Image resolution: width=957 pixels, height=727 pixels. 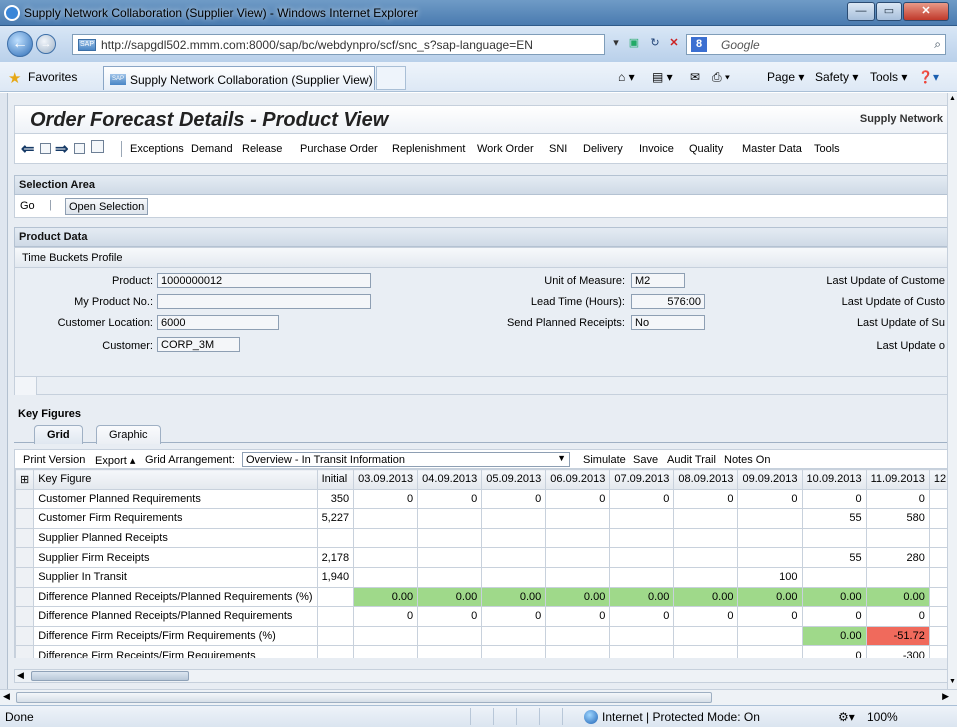 I want to click on menu-invoice: Invoice, so click(x=656, y=149).